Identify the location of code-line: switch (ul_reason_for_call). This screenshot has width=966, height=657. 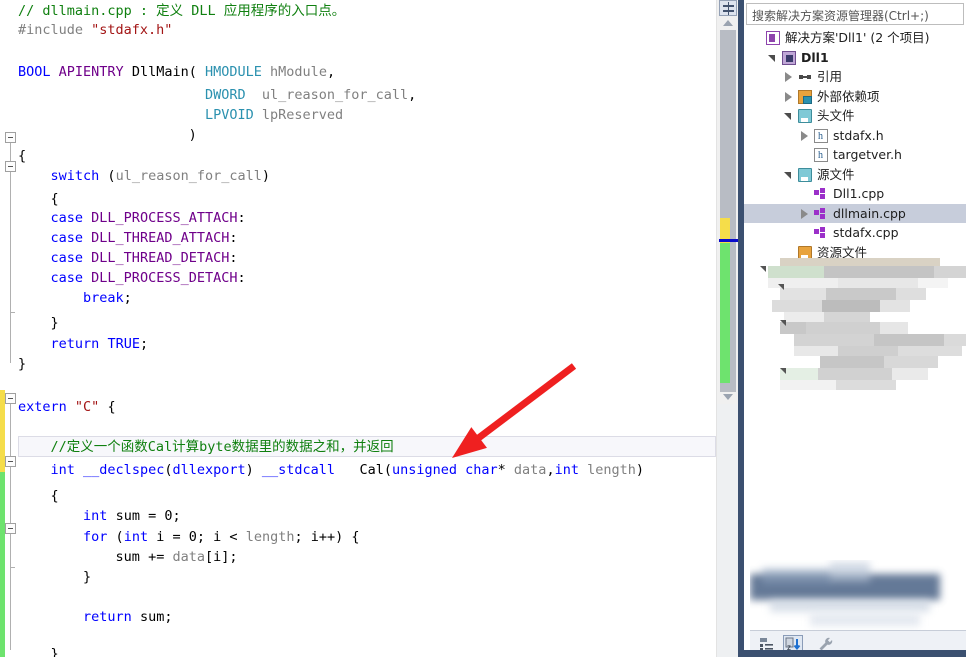
(144, 176).